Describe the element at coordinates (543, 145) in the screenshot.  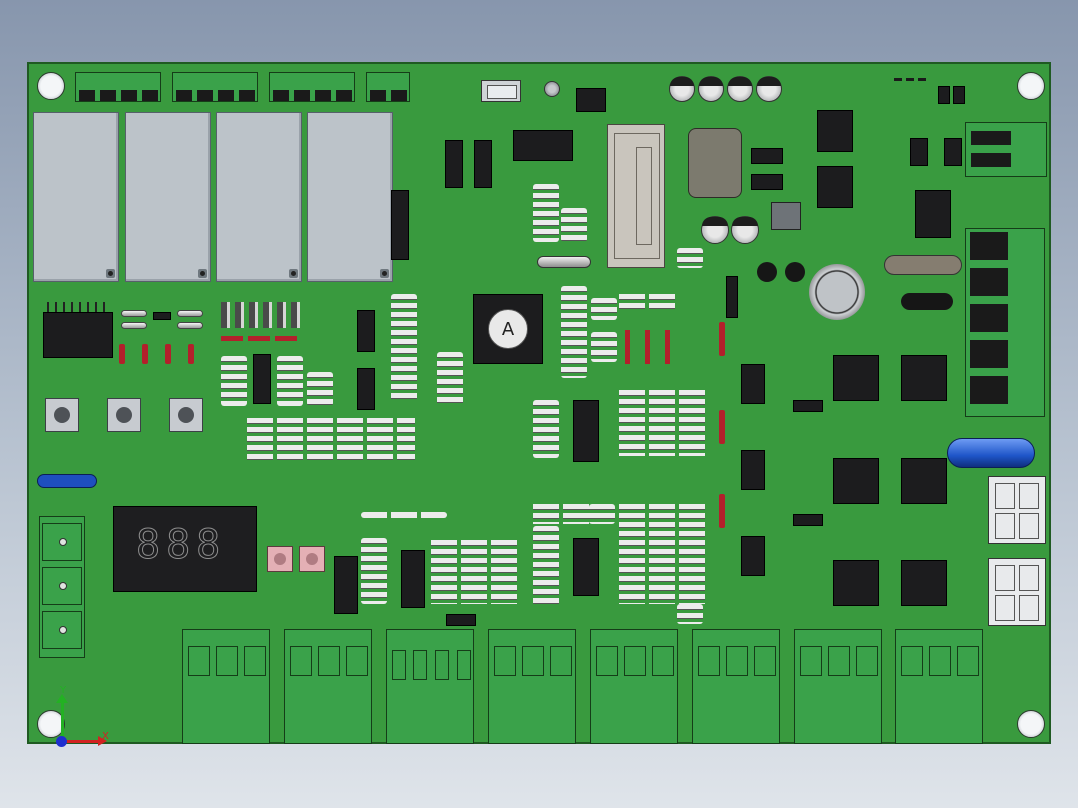
I see `ic-chip` at that location.